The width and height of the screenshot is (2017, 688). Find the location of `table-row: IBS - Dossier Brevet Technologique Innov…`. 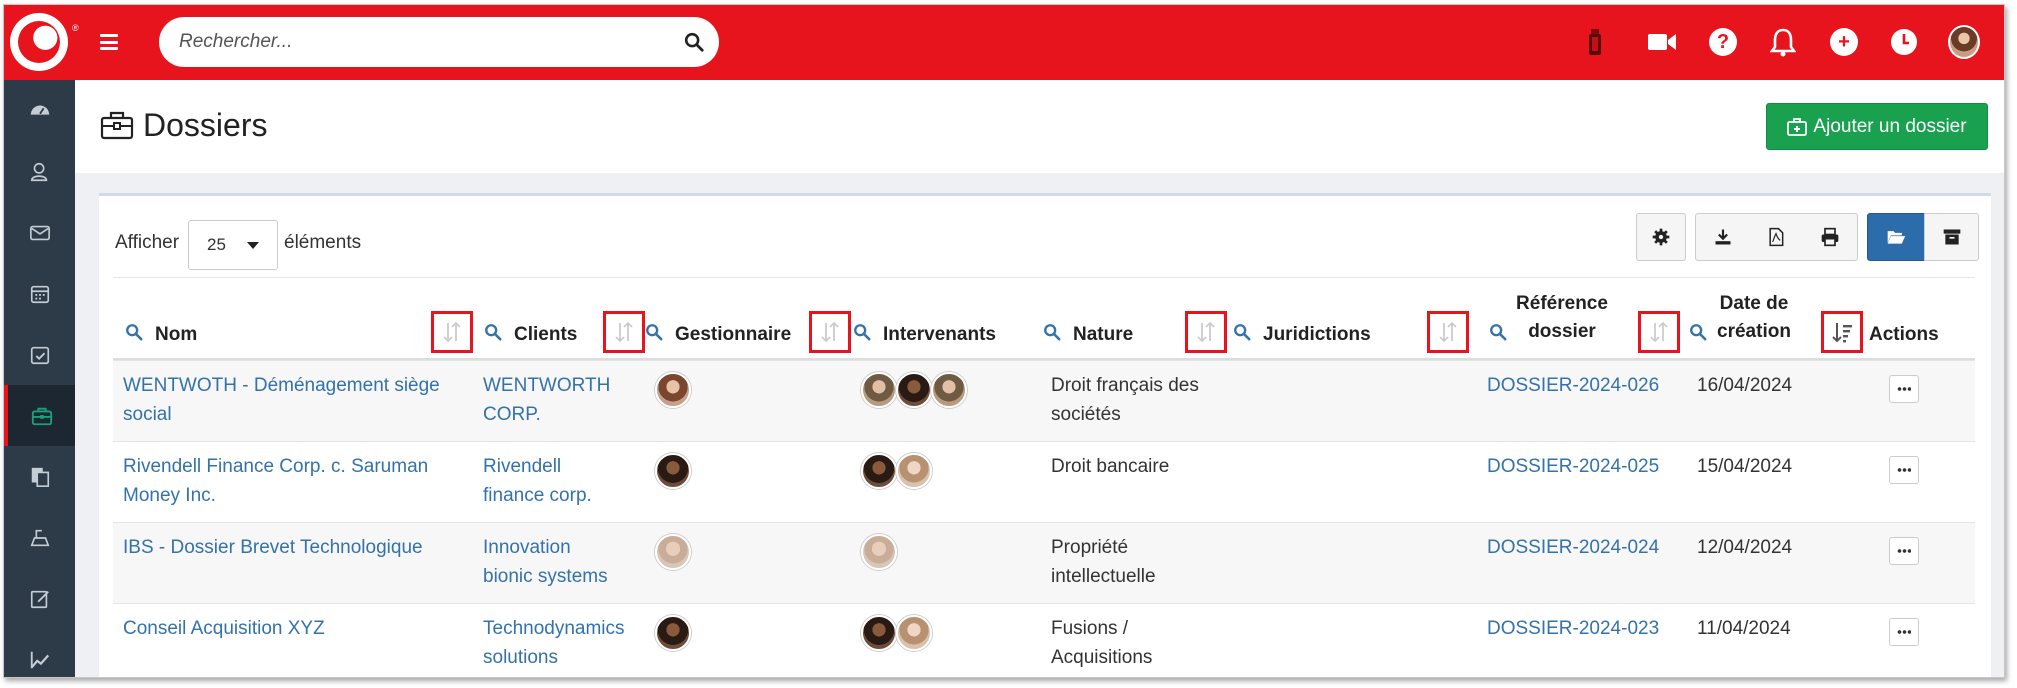

table-row: IBS - Dossier Brevet Technologique Innov… is located at coordinates (1044, 562).